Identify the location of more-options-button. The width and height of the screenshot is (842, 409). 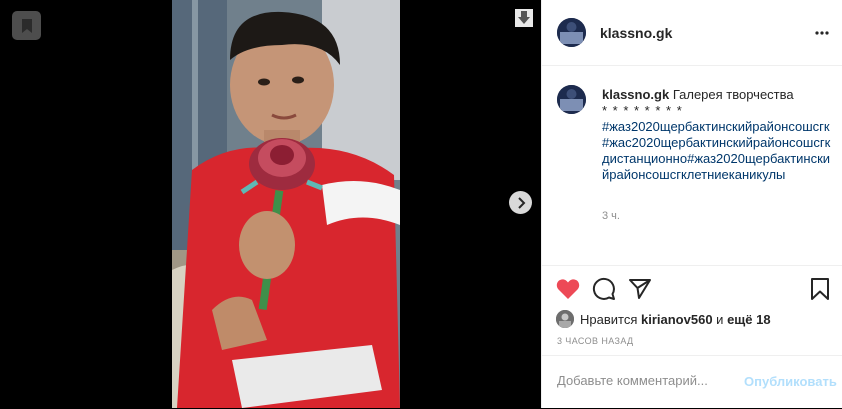
(822, 33).